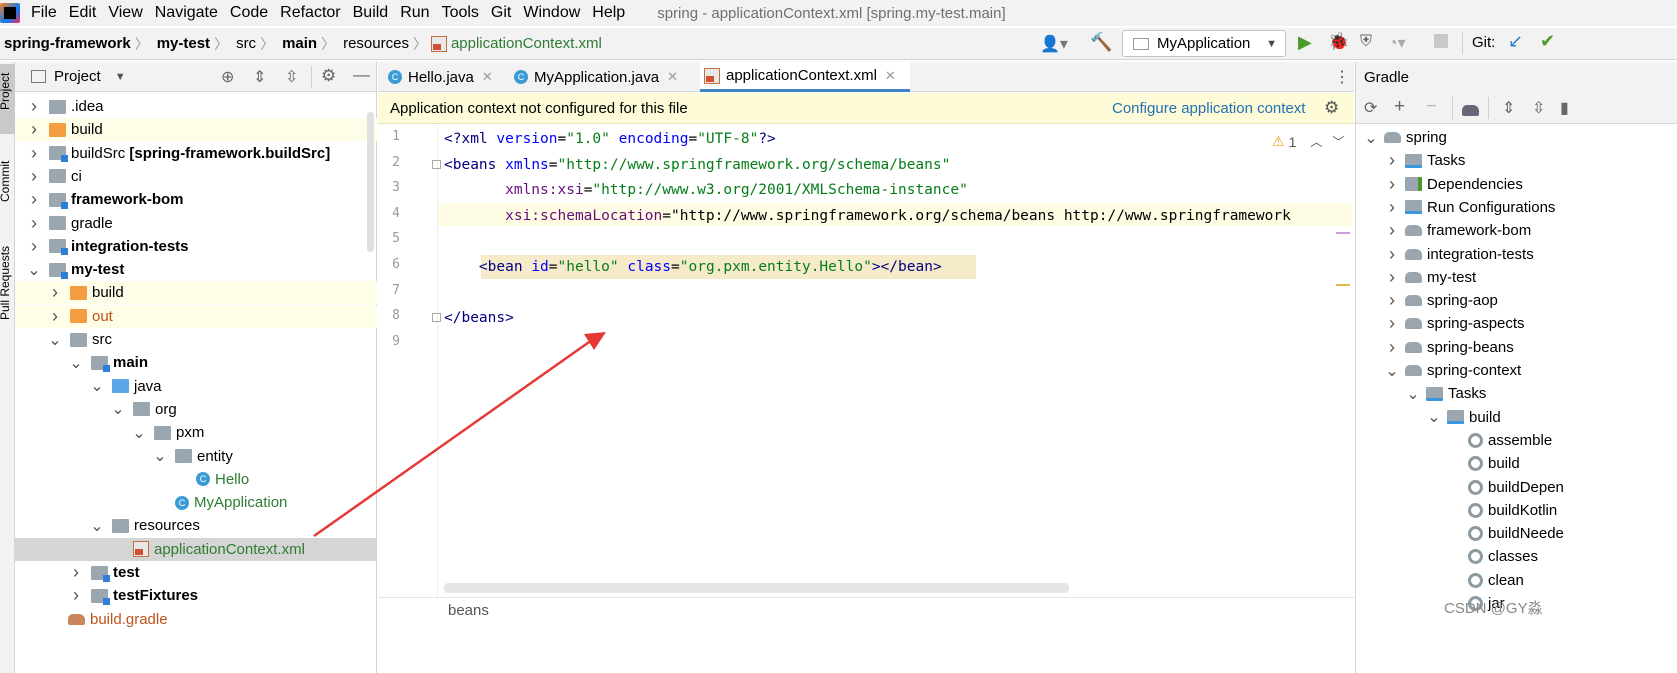 This screenshot has width=1677, height=673. Describe the element at coordinates (1508, 108) in the screenshot. I see `expand-all-icon: ⇕` at that location.